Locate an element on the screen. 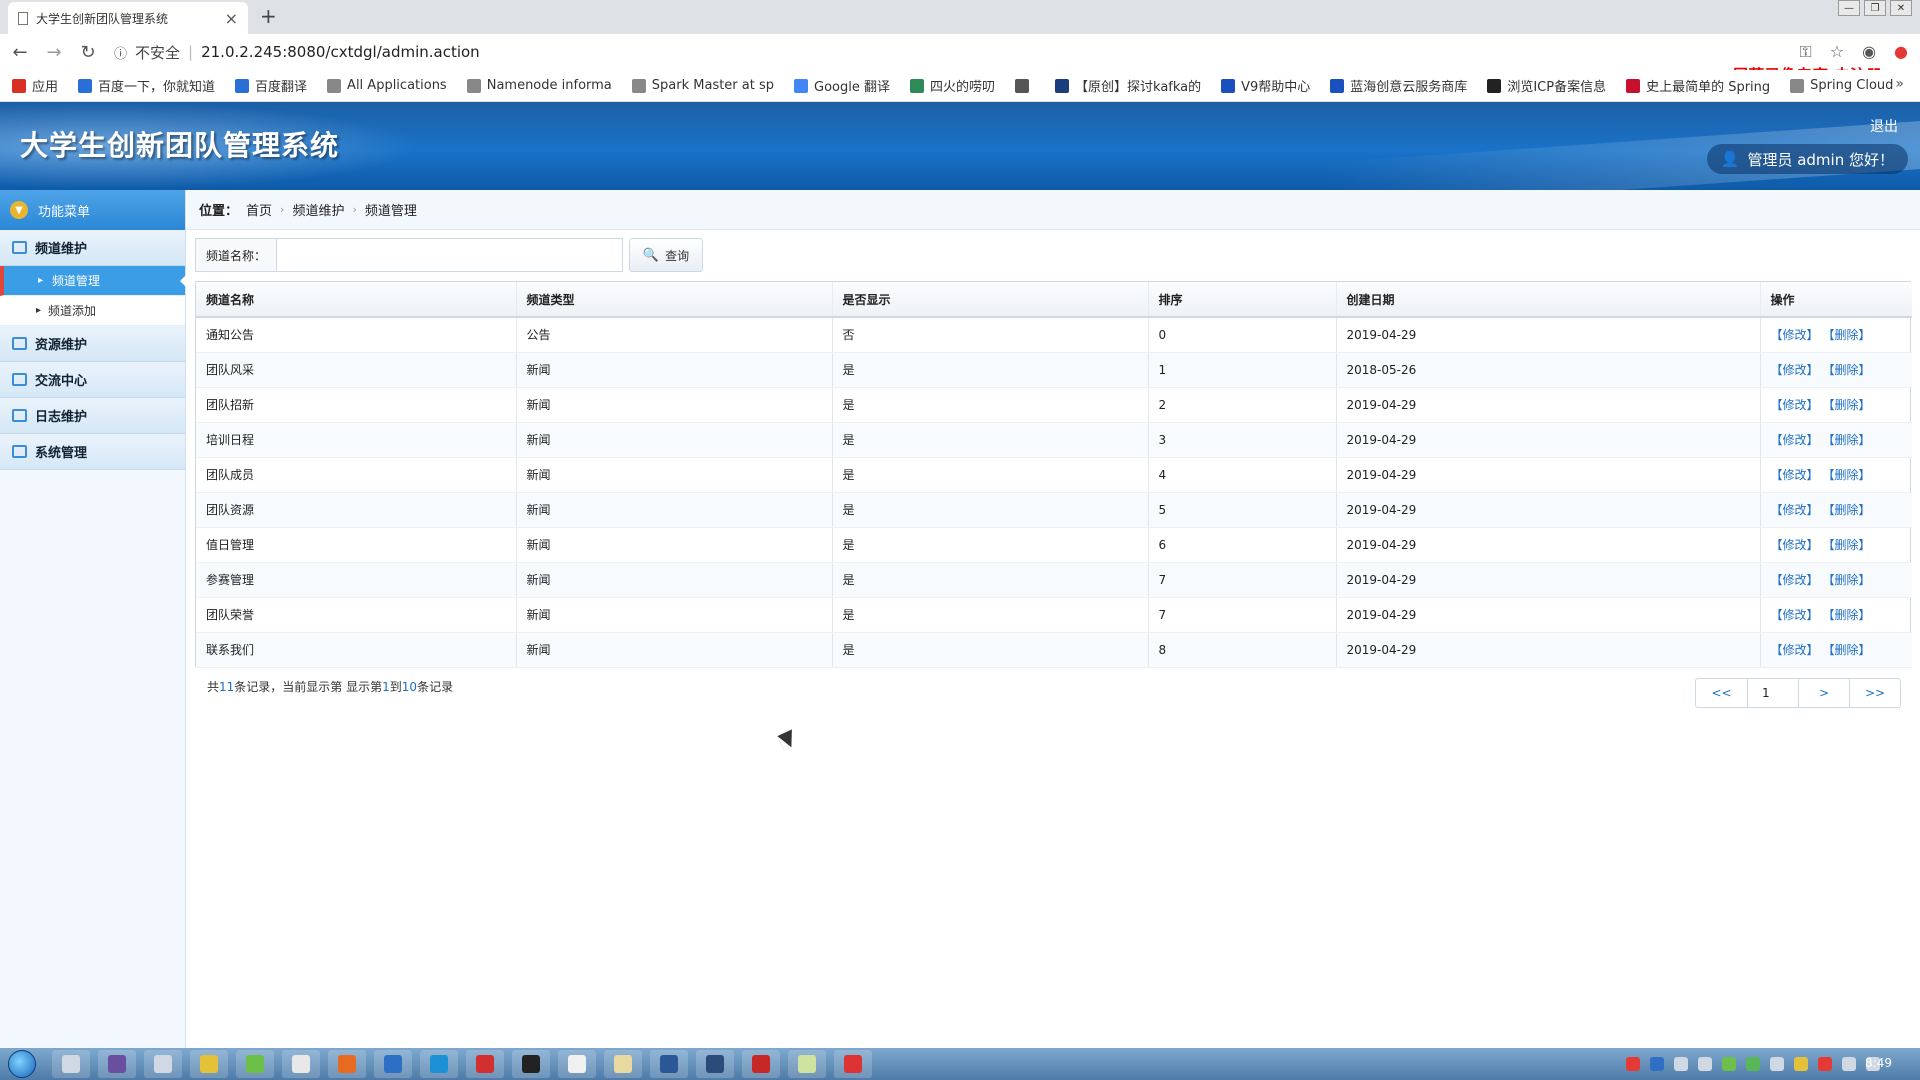 The image size is (1920, 1080). current-page-input: 1 is located at coordinates (1772, 693).